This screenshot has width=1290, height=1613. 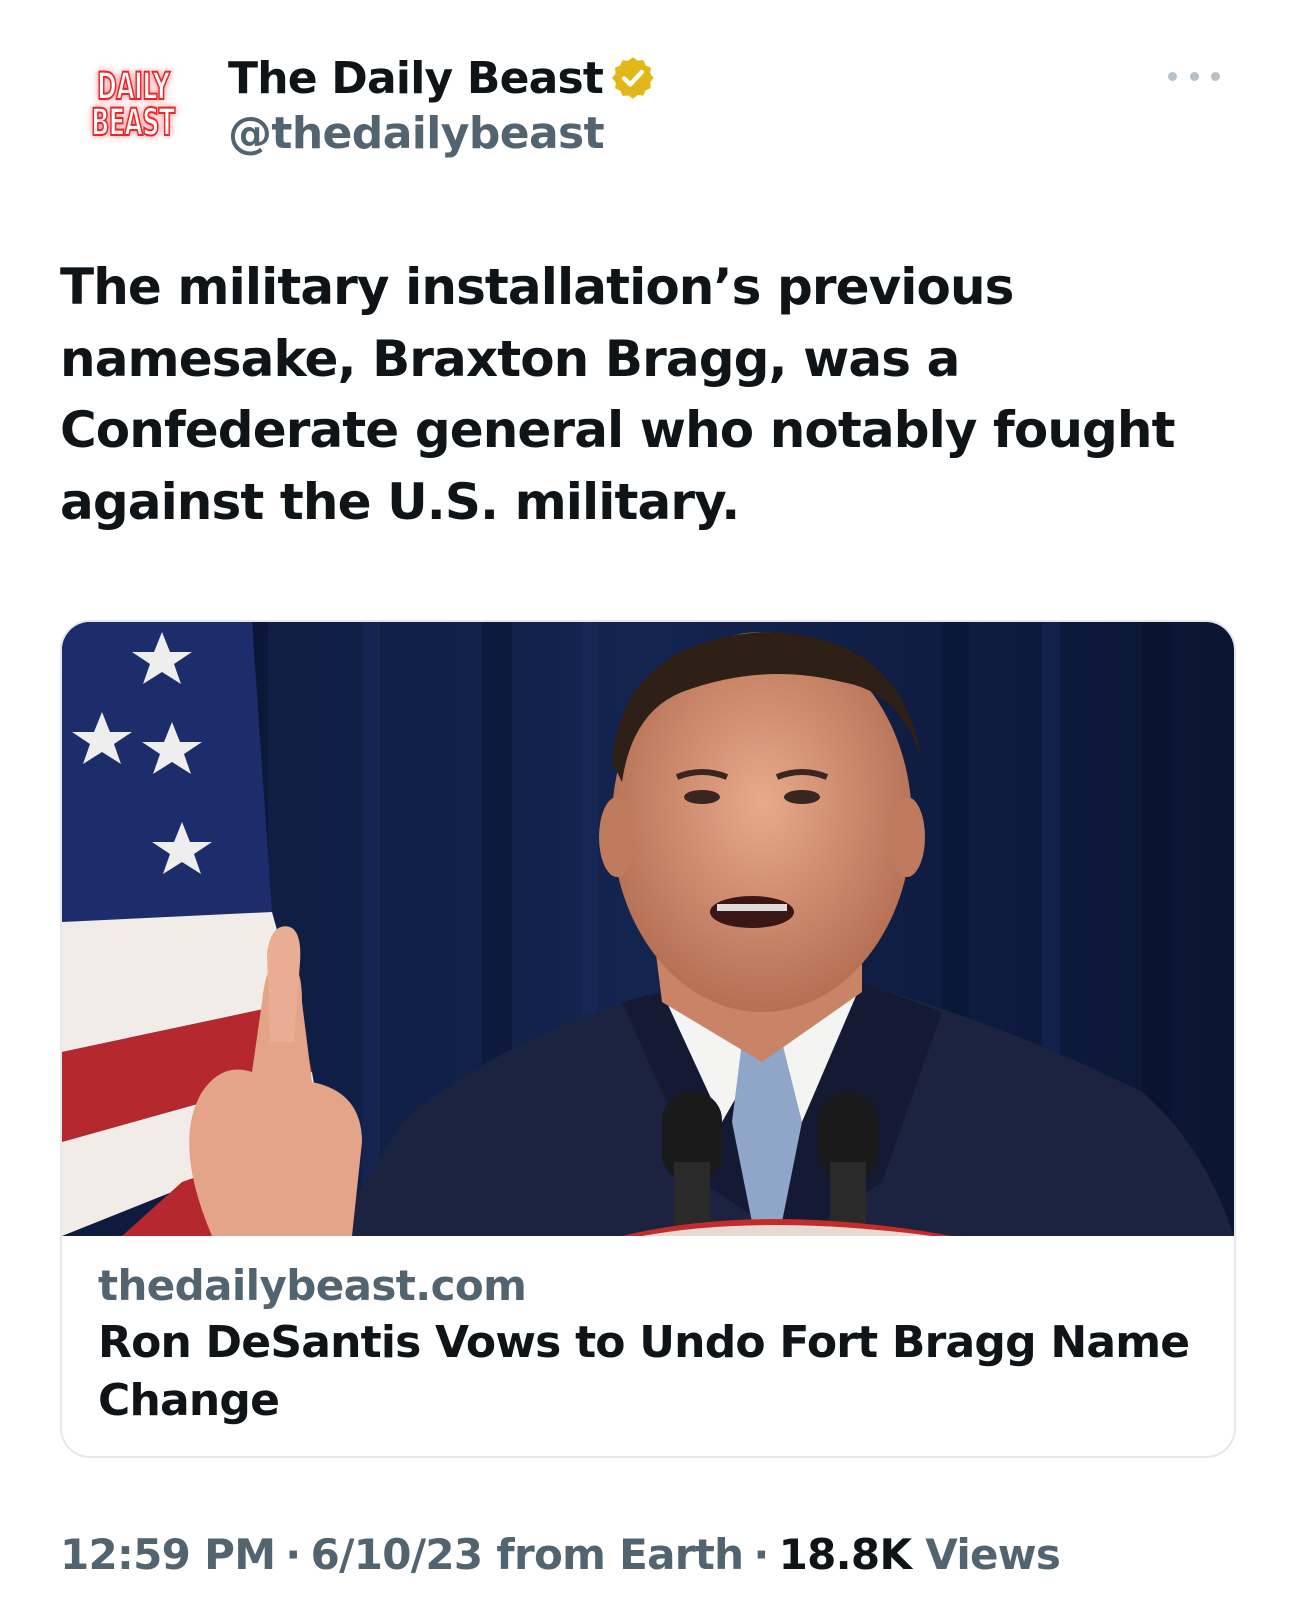 I want to click on handle: @thedailybeast, so click(x=442, y=133).